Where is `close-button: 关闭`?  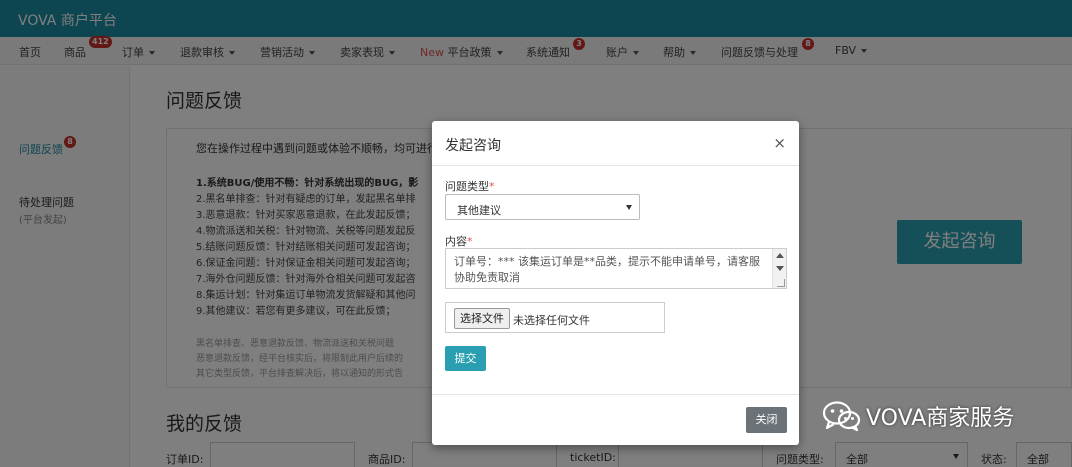 close-button: 关闭 is located at coordinates (766, 420).